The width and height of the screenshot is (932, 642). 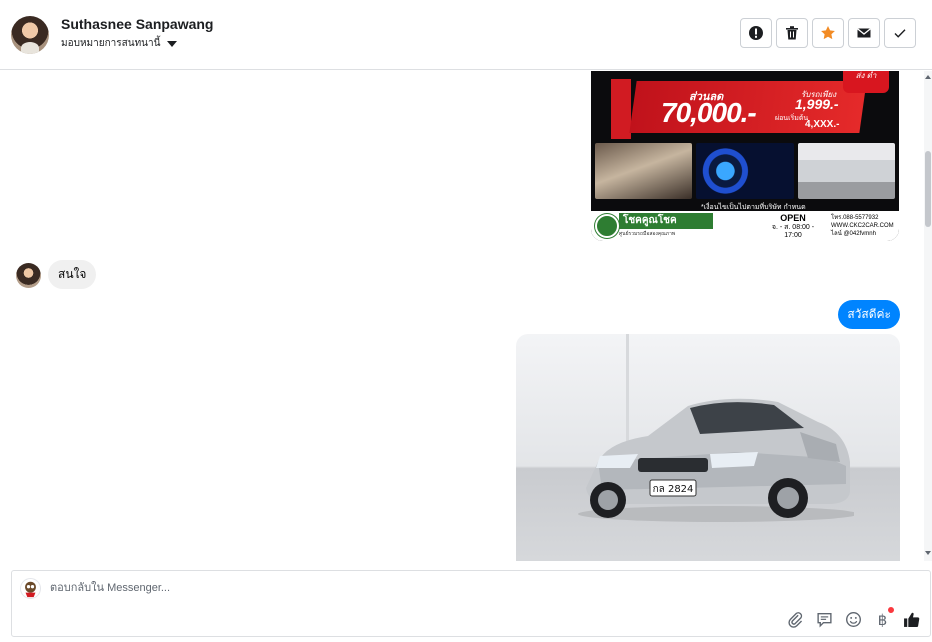 I want to click on opening-hours: จ. - ส. 08:00 - 17:00, so click(x=793, y=231).